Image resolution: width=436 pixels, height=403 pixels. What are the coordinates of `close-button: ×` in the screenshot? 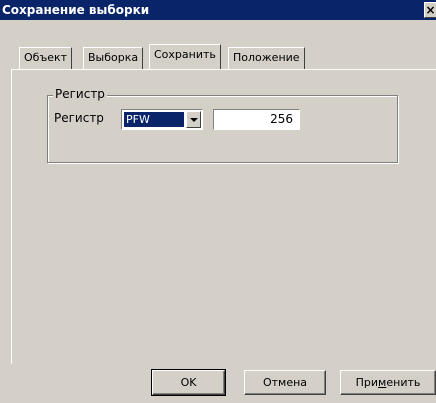 It's located at (430, 10).